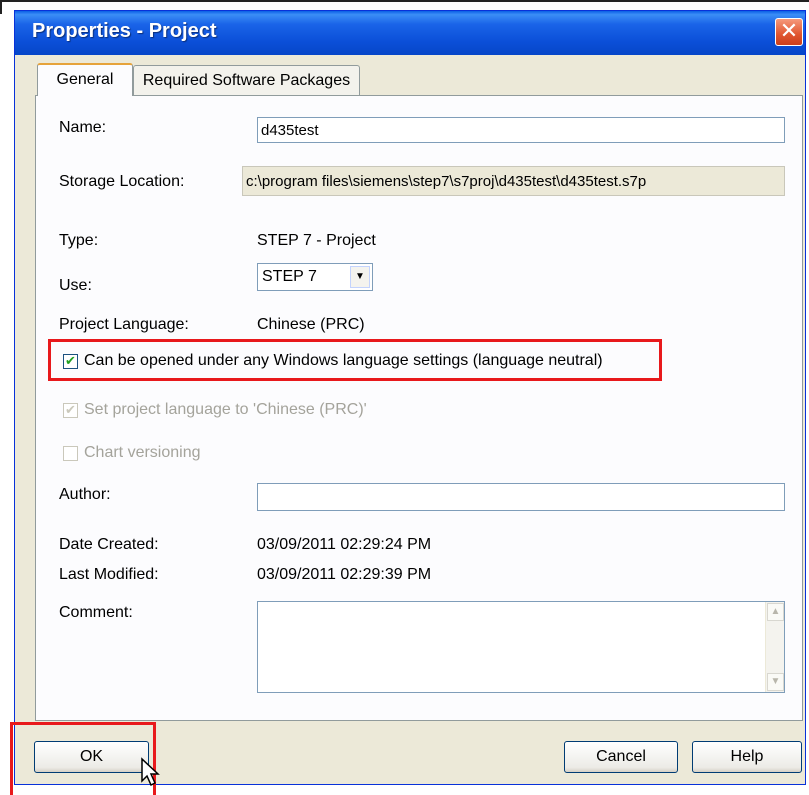 The image size is (809, 795). I want to click on author-input, so click(521, 497).